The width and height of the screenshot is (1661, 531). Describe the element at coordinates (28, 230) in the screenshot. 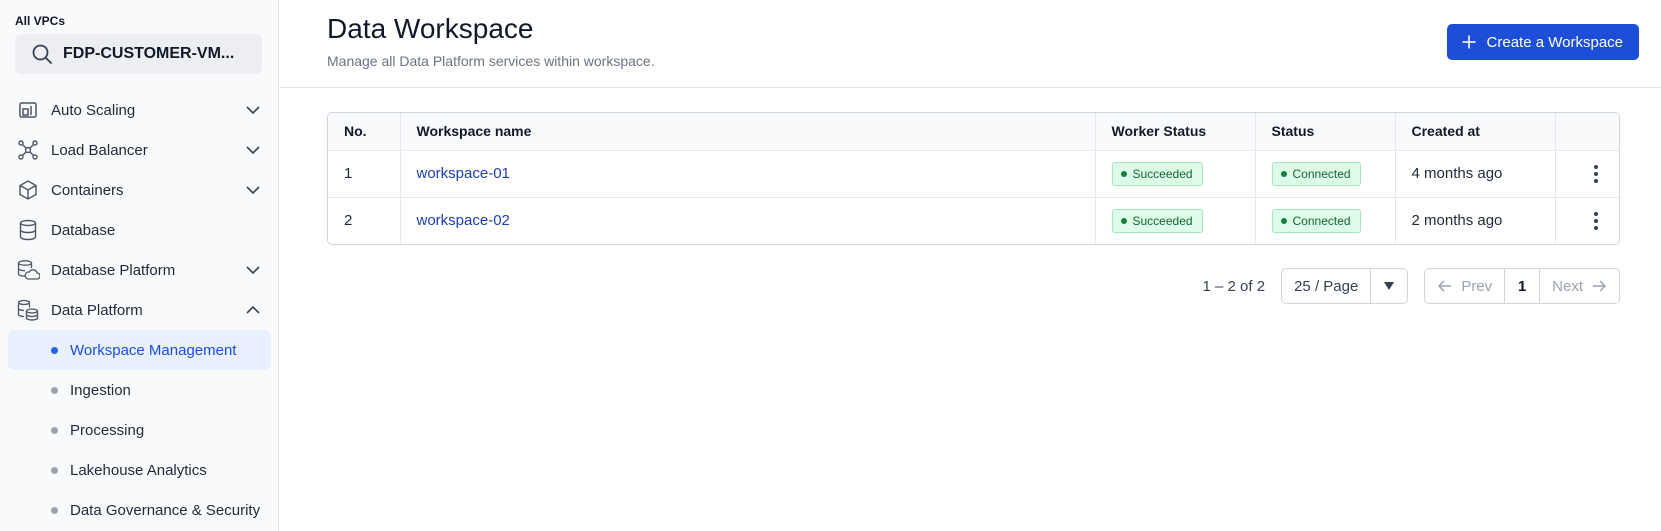

I see `database-icon` at that location.